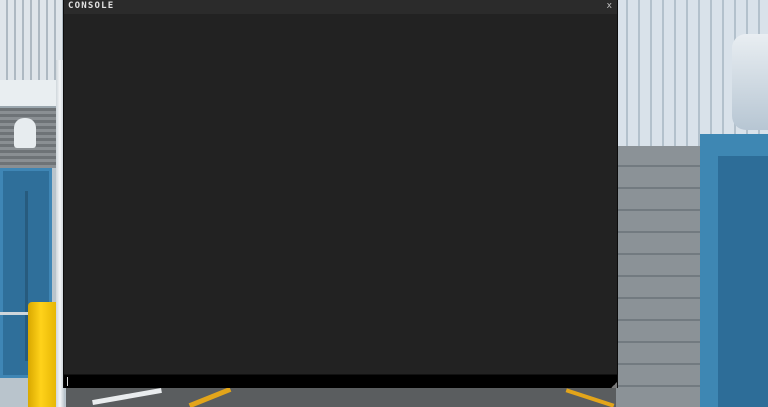 The width and height of the screenshot is (768, 407). What do you see at coordinates (67, 381) in the screenshot?
I see `text-caret` at bounding box center [67, 381].